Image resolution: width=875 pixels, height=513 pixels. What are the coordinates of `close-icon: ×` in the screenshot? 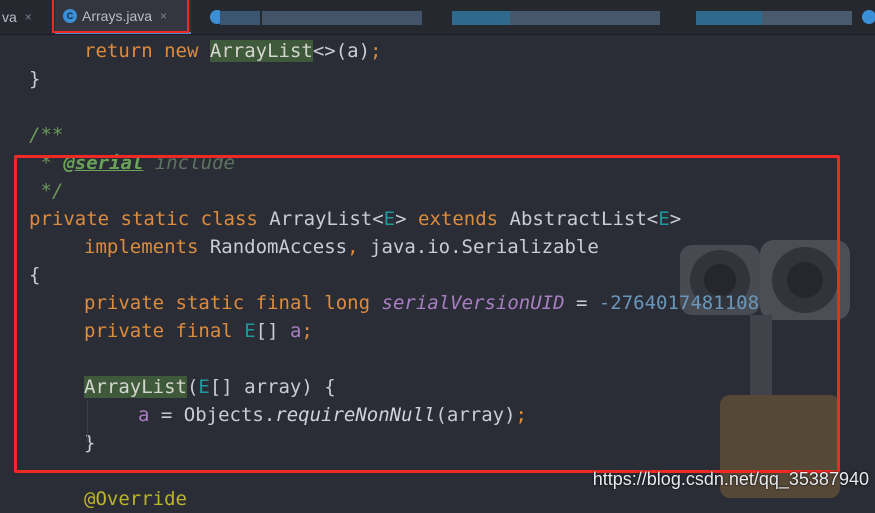 It's located at (28, 17).